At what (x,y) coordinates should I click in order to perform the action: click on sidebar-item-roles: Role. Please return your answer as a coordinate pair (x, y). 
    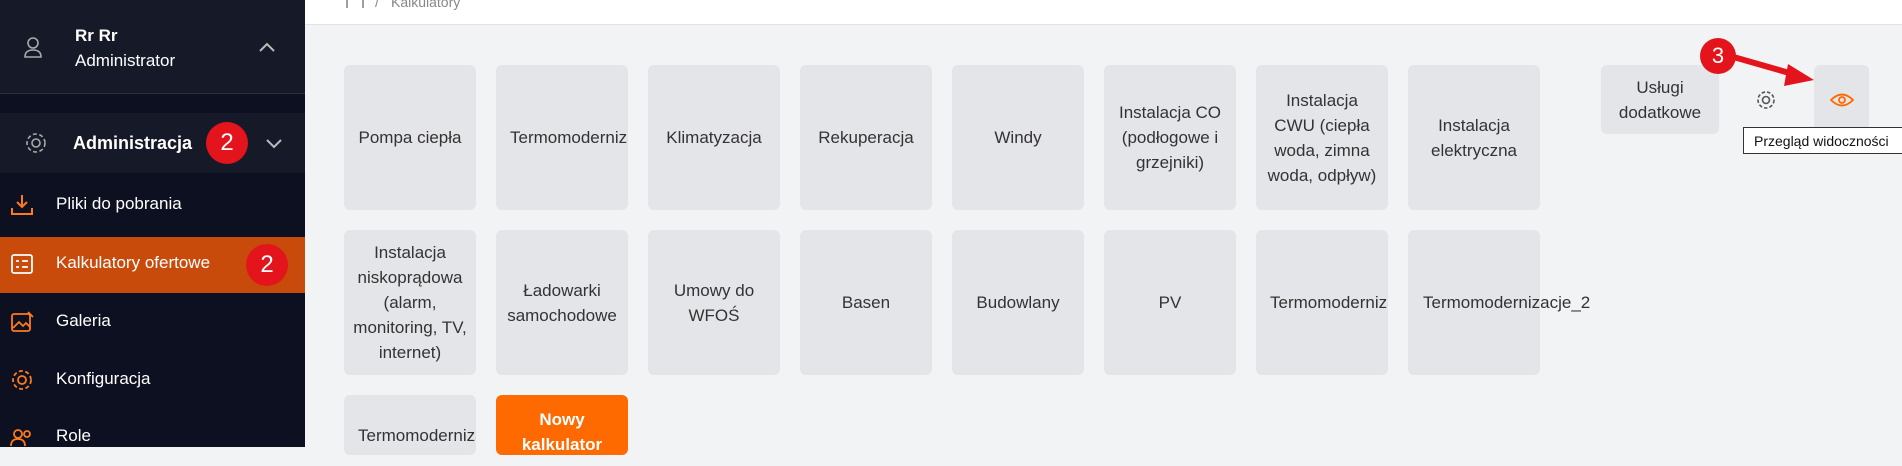
    Looking at the image, I should click on (152, 438).